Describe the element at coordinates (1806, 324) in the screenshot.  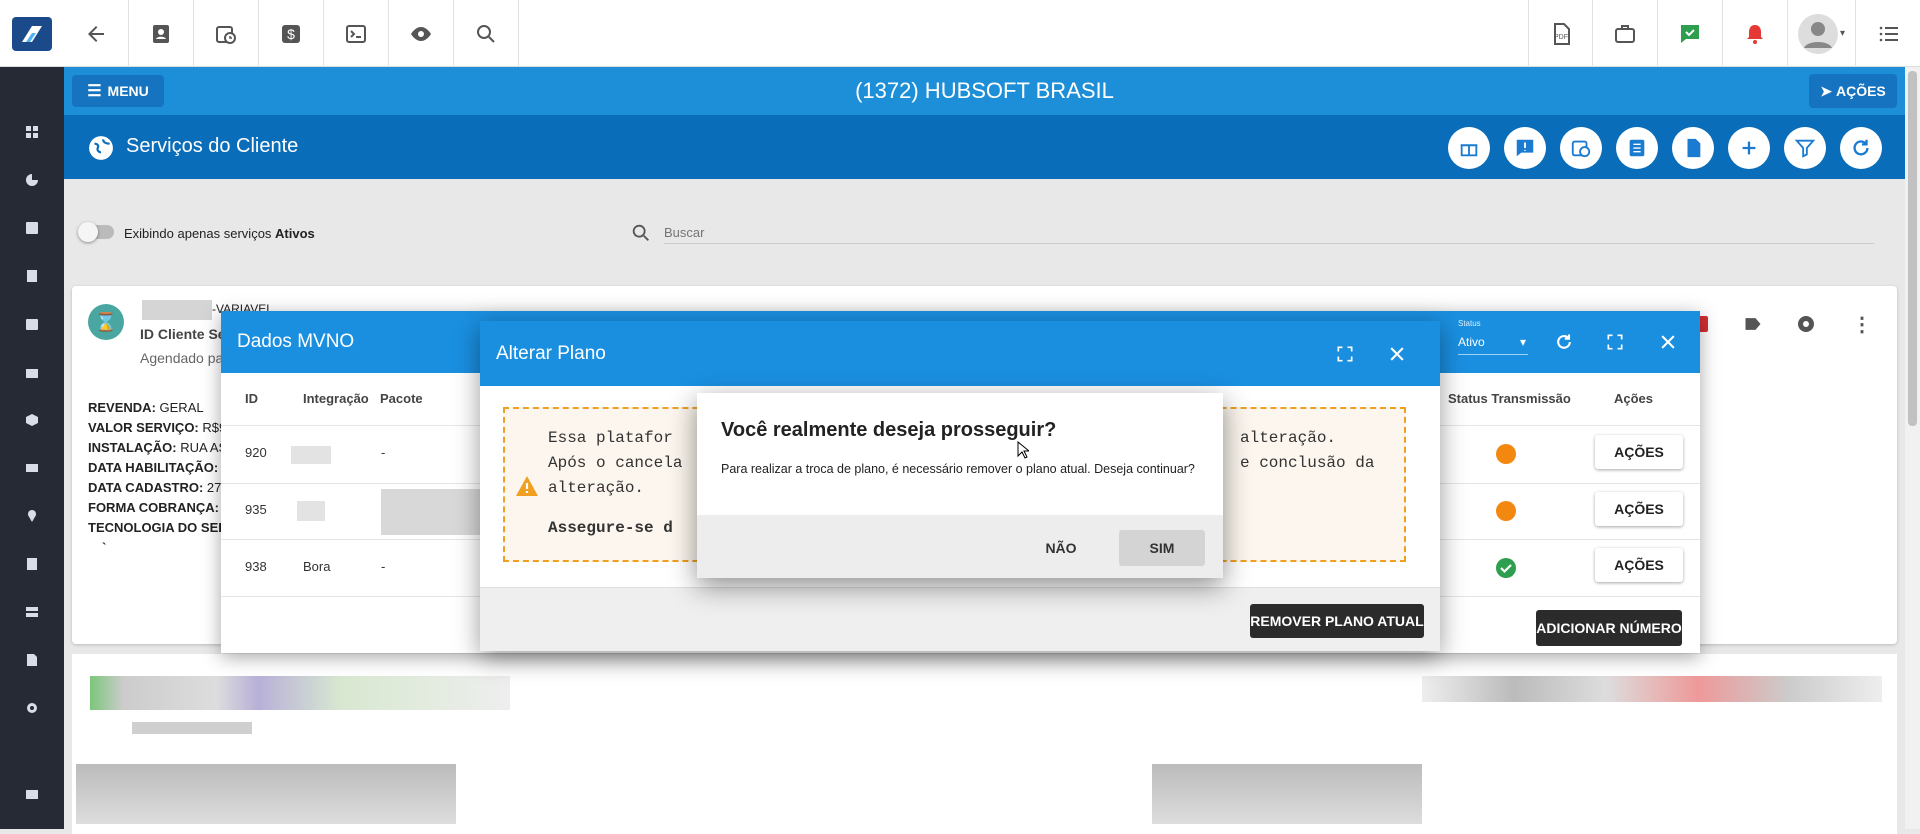
I see `settings-icon` at that location.